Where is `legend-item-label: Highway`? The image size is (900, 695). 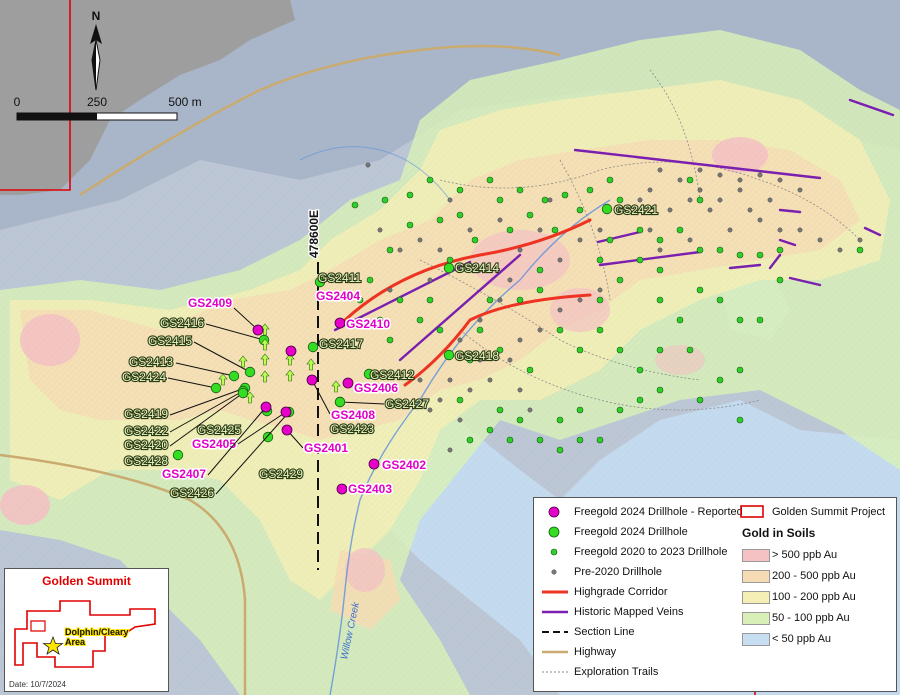
legend-item-label: Highway is located at coordinates (595, 652).